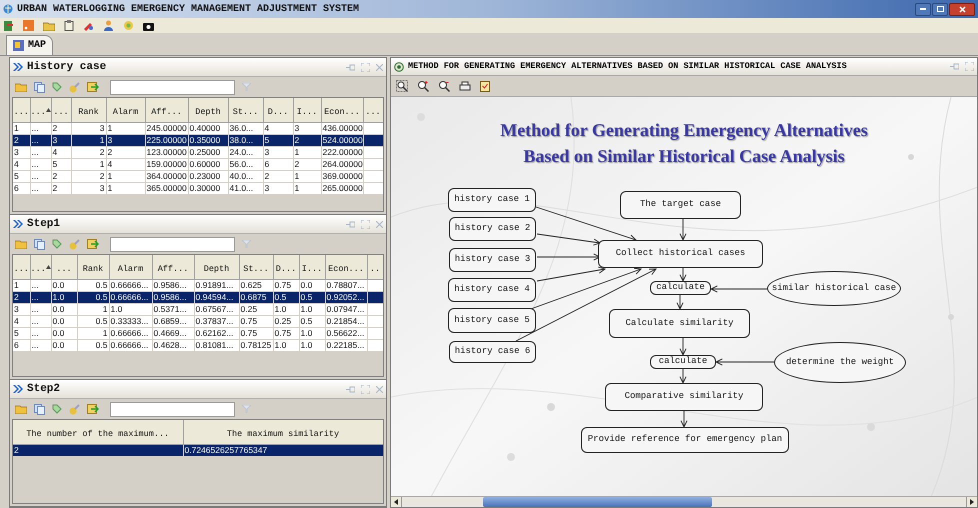  Describe the element at coordinates (198, 176) in the screenshot. I see `table-row: 5 ... 2 2 1 364.00000 0.23000 40.0... 2 1 369.00000` at that location.